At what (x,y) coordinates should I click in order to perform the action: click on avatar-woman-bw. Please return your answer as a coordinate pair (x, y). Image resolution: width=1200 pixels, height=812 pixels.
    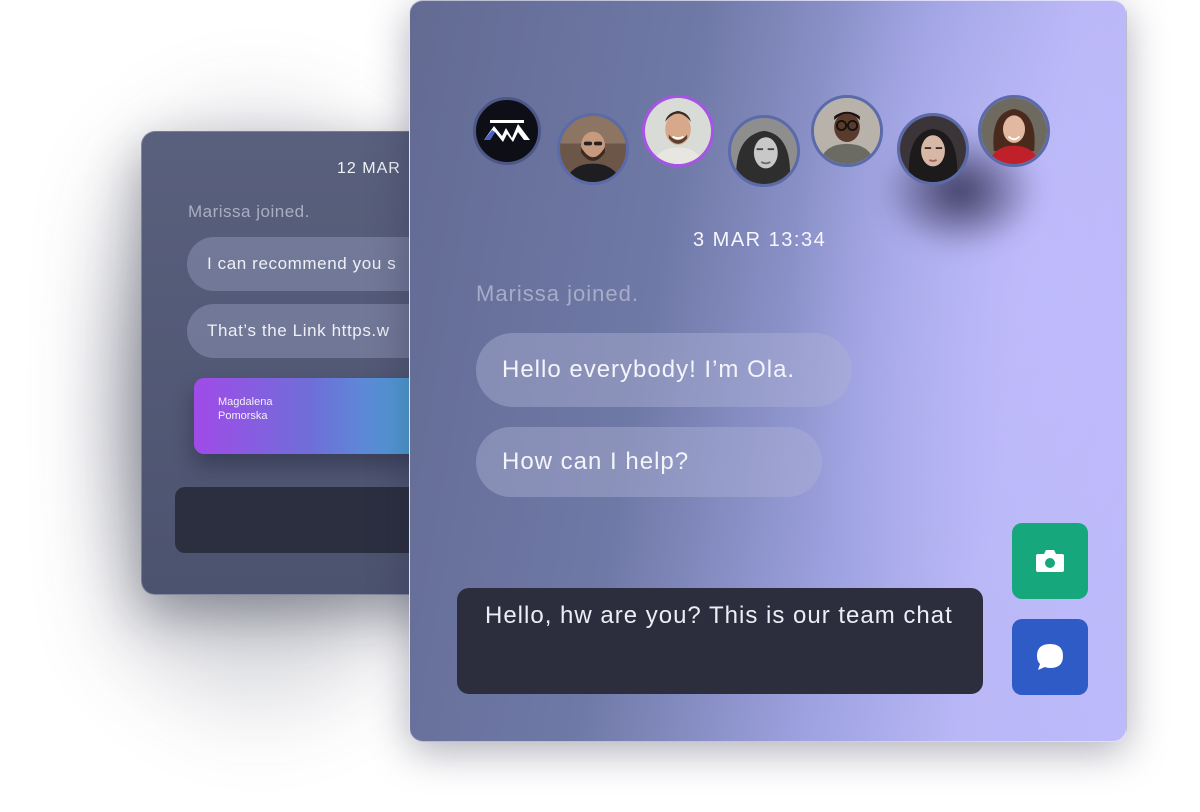
    Looking at the image, I should click on (764, 151).